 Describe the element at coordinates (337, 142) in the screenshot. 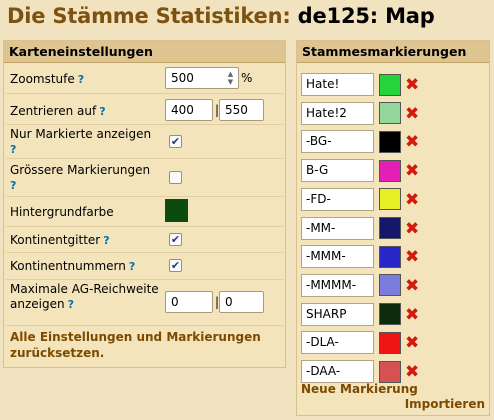

I see `marker-name-input: -BG-` at that location.